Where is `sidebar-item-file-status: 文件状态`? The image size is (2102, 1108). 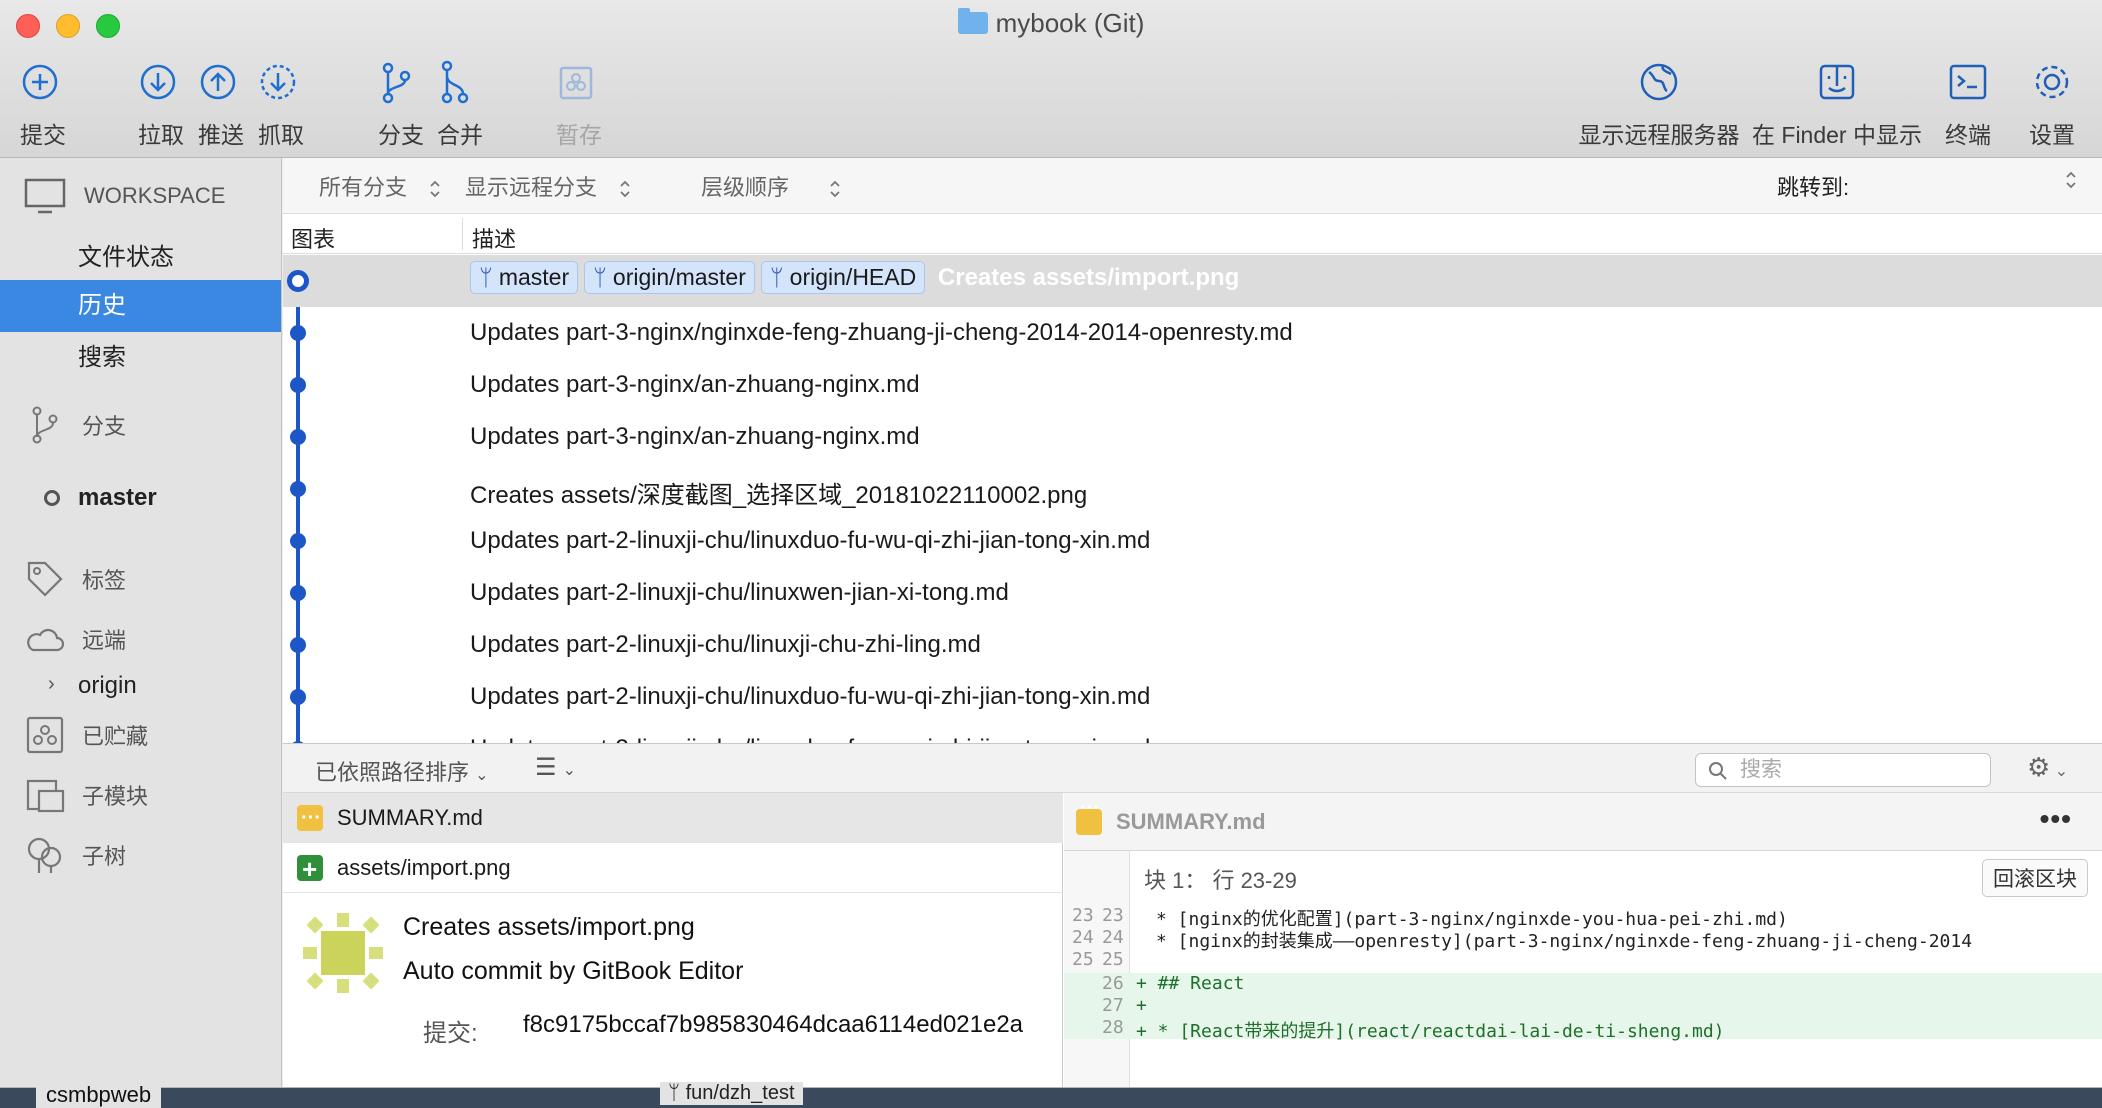
sidebar-item-file-status: 文件状态 is located at coordinates (140, 258).